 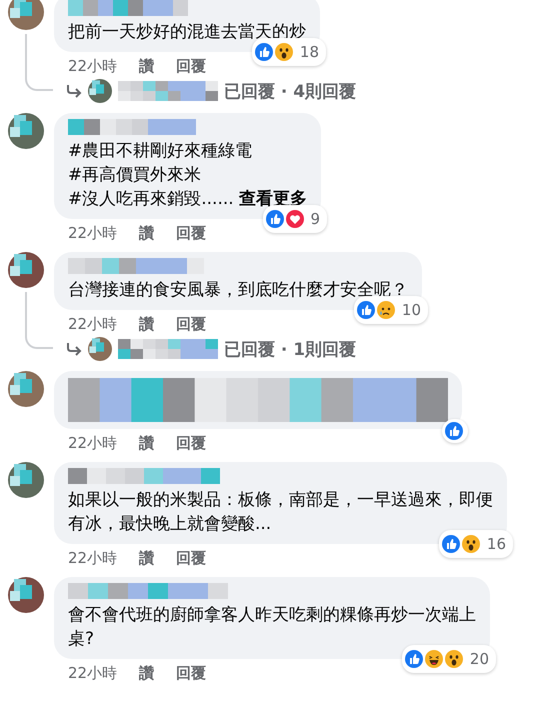 I want to click on comment-text: 如果以一般的米製品：板條，南部是，一早送過來，即便, so click(x=280, y=500).